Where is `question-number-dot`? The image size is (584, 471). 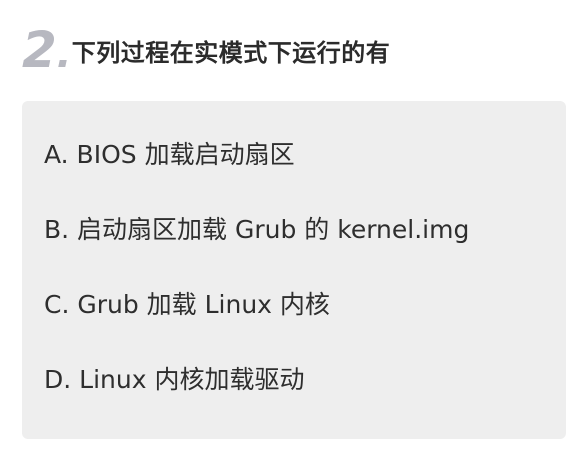 question-number-dot is located at coordinates (62, 63).